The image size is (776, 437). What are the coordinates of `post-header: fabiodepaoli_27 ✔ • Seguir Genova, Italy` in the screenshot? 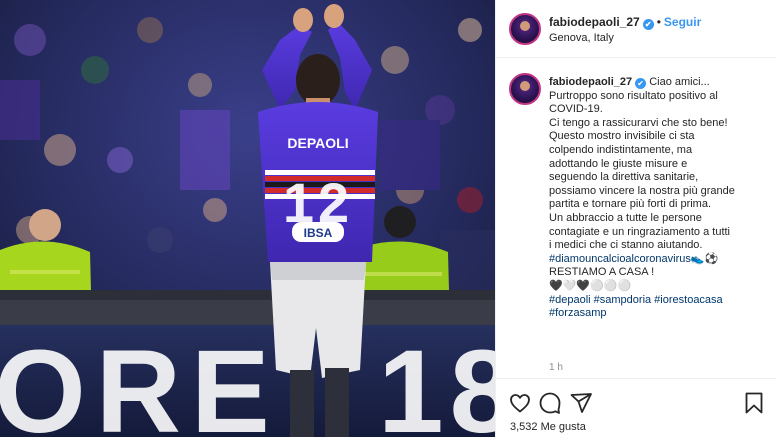 It's located at (636, 29).